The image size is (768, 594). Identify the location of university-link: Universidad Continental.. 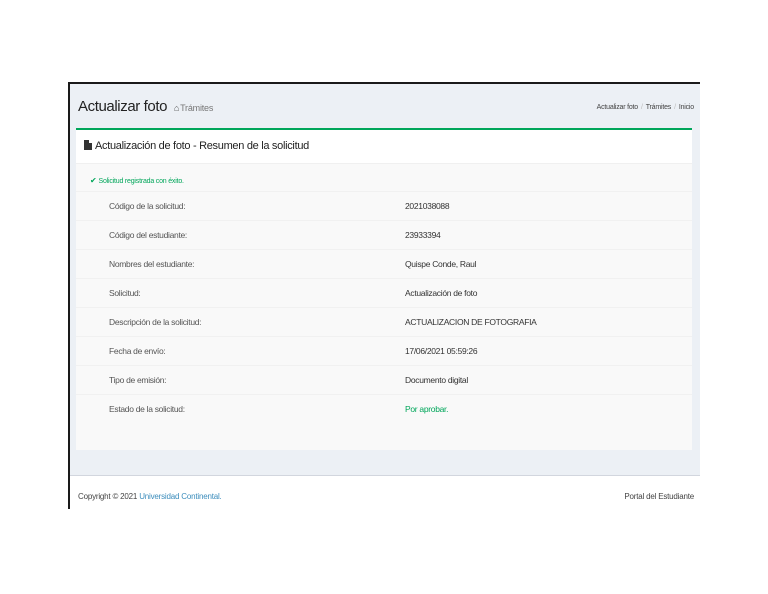
(180, 496).